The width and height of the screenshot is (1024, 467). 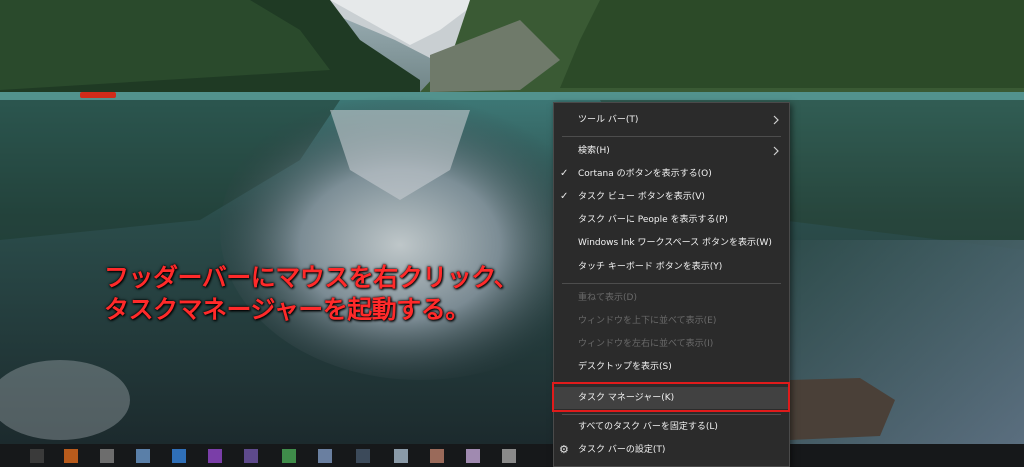 I want to click on menu-item-show-task-view: ✓ タスク ビュー ボタンを表示(V), so click(x=671, y=197).